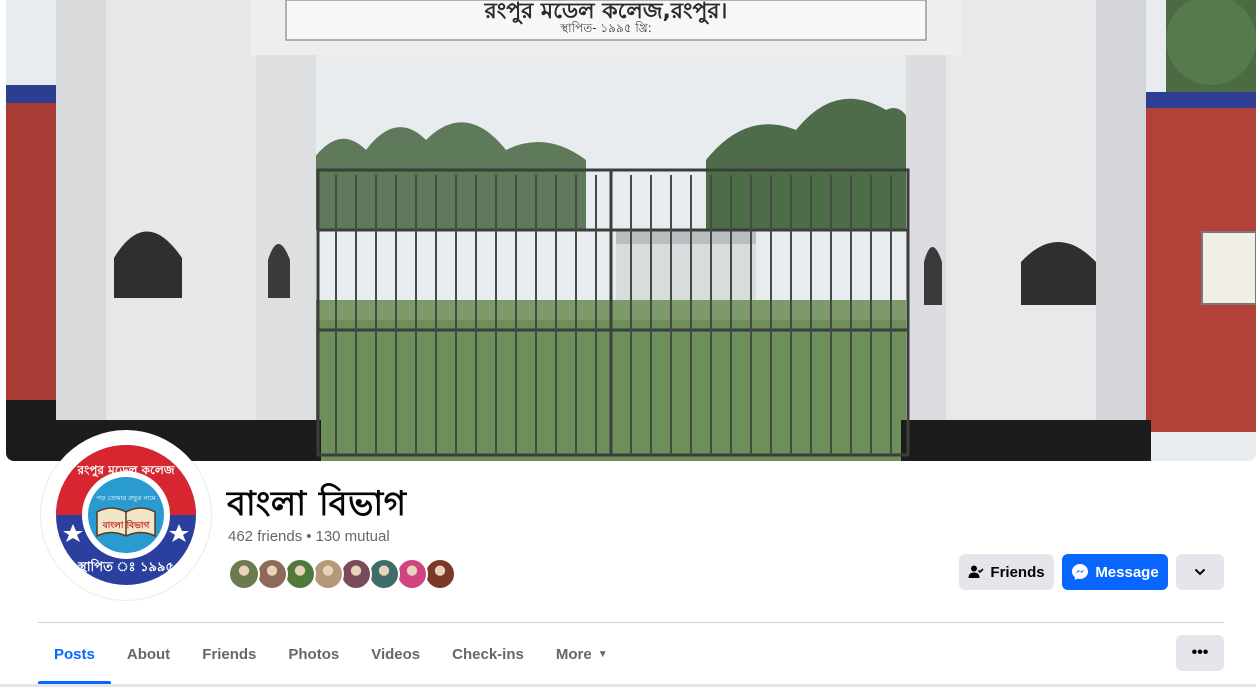 The height and width of the screenshot is (687, 1256). I want to click on tab-label: Check-ins, so click(488, 654).